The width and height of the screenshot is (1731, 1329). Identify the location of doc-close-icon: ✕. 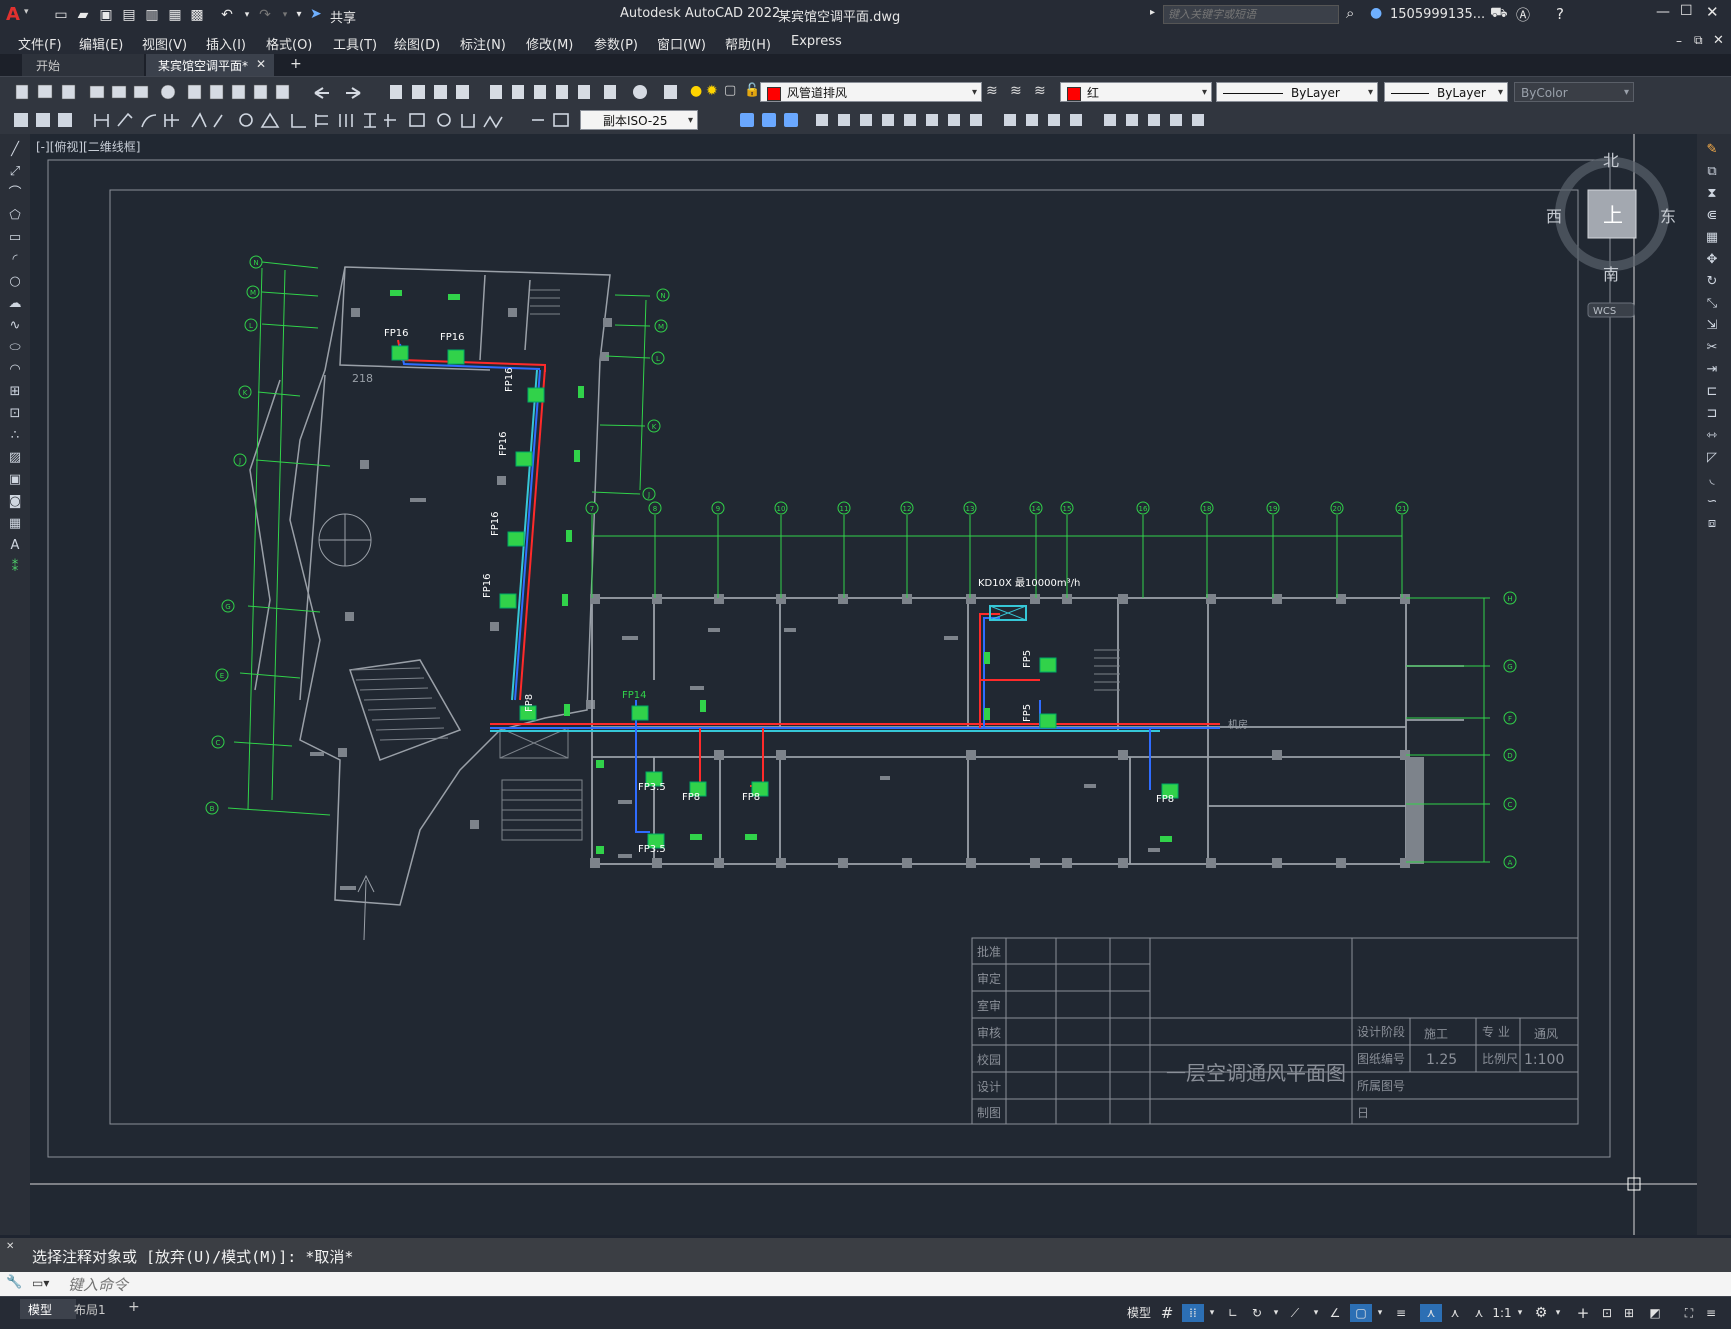
(1718, 40).